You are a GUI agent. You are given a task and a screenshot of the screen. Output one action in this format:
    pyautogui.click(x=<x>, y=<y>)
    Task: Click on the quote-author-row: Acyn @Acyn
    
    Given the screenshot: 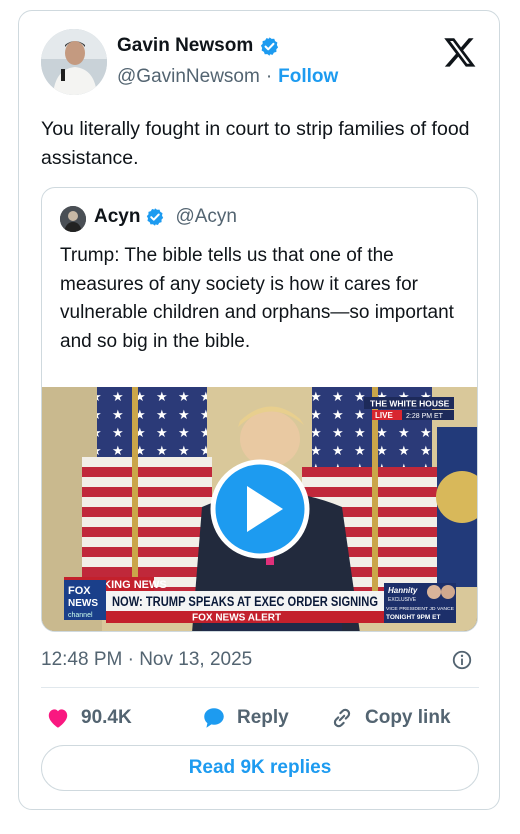 What is the action you would take?
    pyautogui.click(x=165, y=217)
    